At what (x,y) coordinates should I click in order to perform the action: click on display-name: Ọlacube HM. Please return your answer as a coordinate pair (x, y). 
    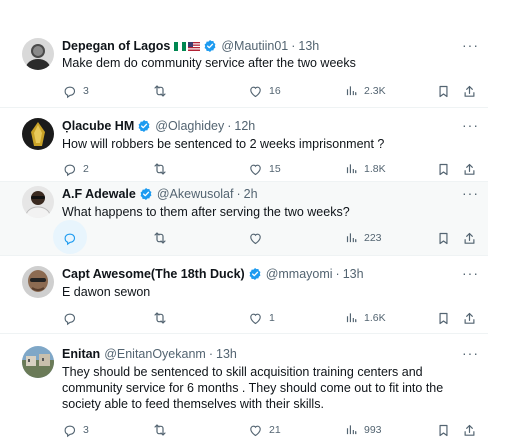
    Looking at the image, I should click on (98, 126).